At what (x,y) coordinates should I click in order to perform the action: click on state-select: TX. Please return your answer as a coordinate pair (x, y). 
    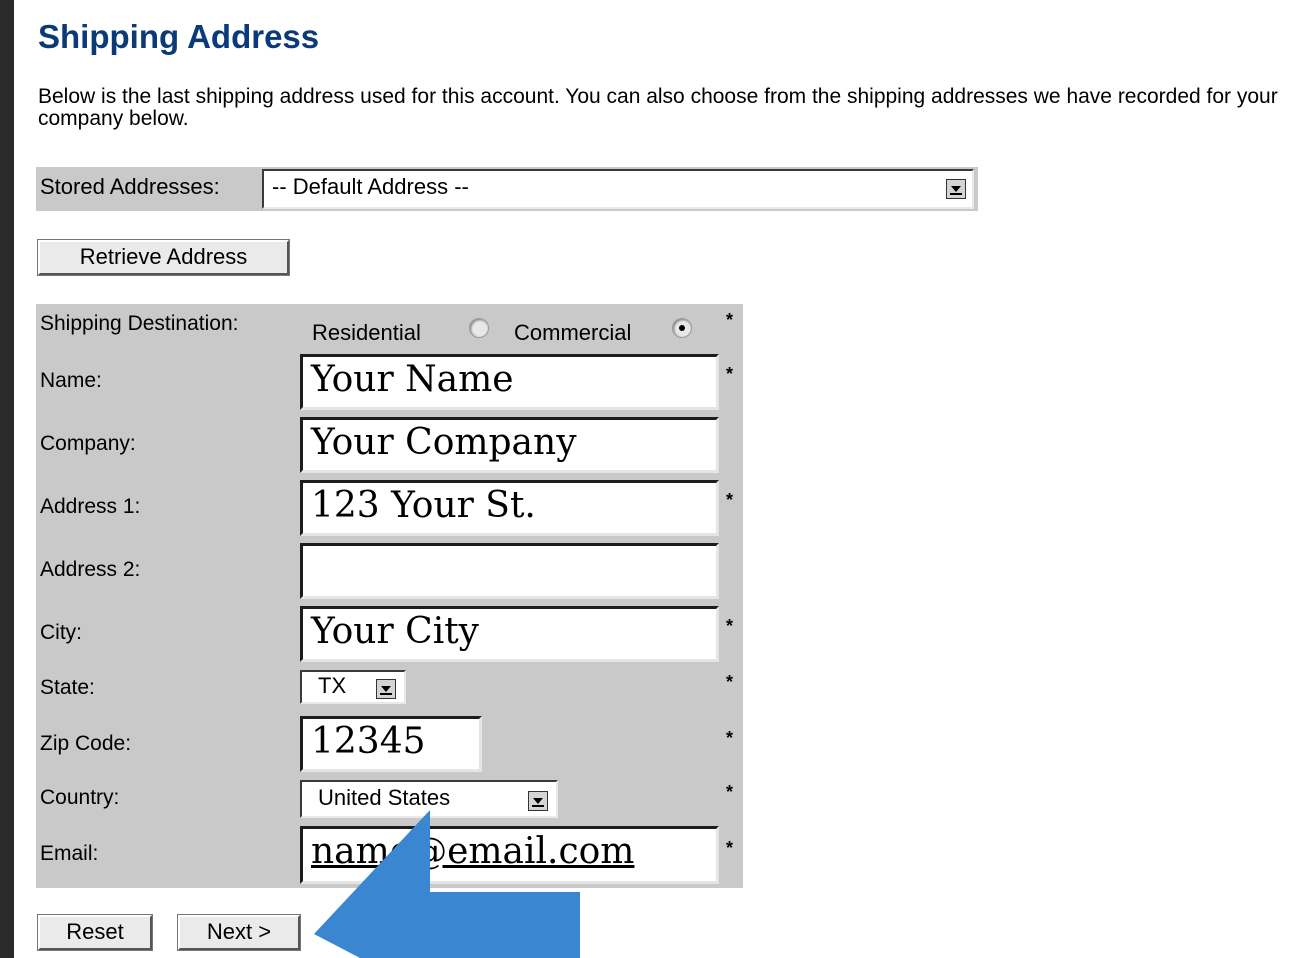
    Looking at the image, I should click on (353, 687).